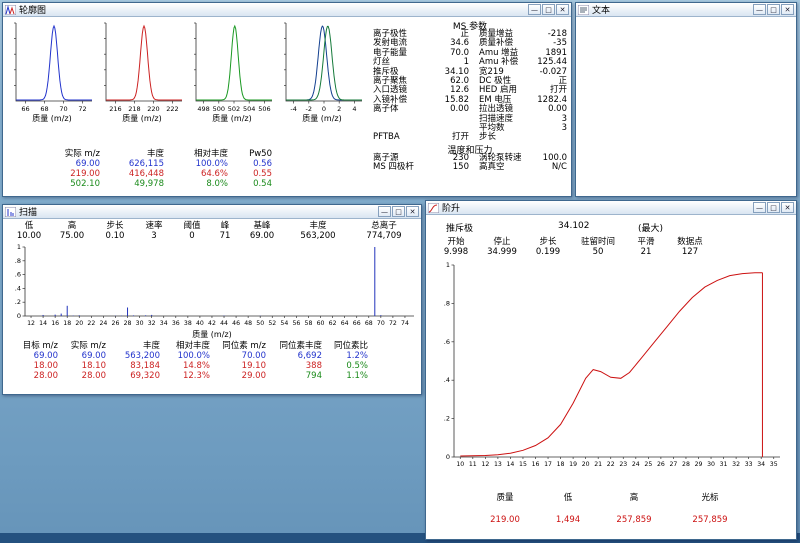 The width and height of the screenshot is (800, 543). I want to click on param-row: 离子体 0.00 拉出透镜 0.00, so click(470, 109).